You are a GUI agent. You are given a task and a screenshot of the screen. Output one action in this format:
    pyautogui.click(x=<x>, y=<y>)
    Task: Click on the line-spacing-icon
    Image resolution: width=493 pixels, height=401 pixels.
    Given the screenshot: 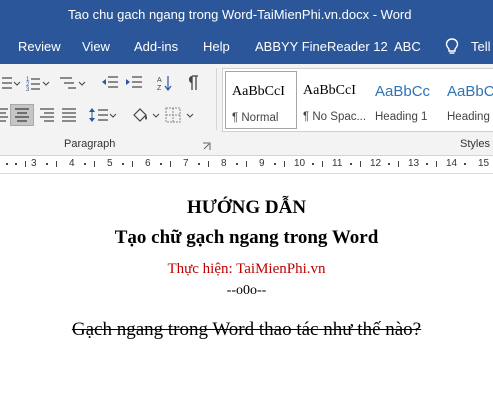 What is the action you would take?
    pyautogui.click(x=102, y=115)
    